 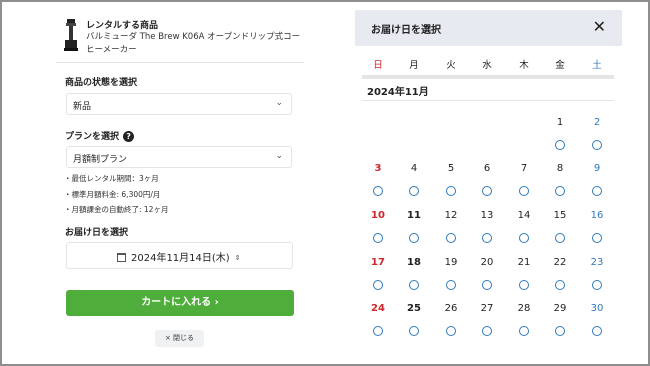 I want to click on delivery-label: お届け日を選択, so click(x=97, y=233).